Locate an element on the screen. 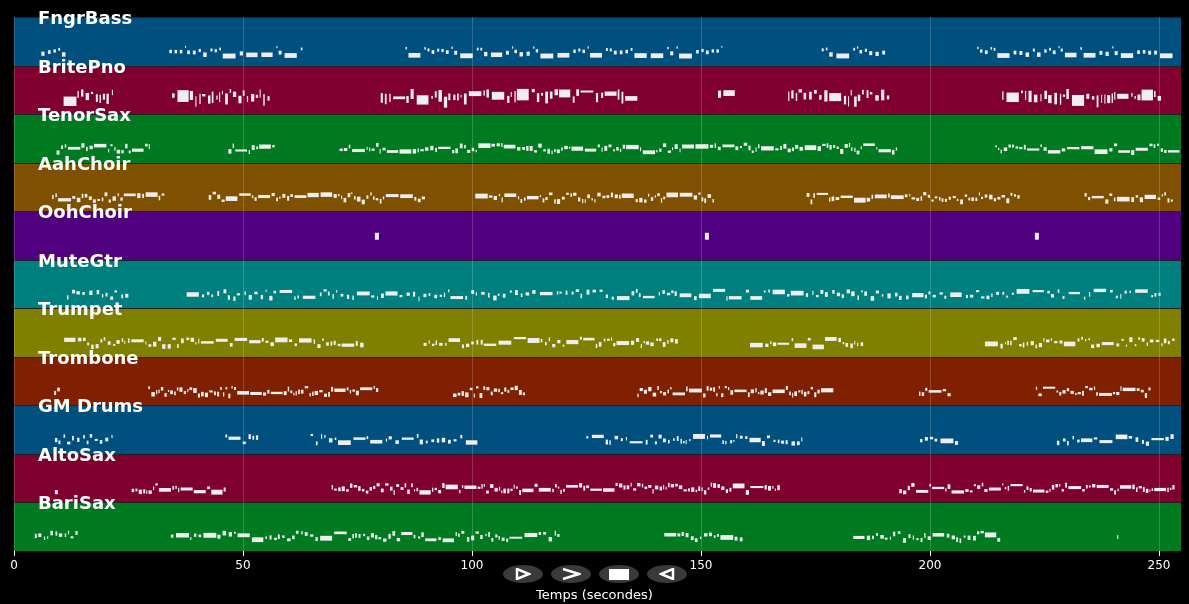 Image resolution: width=1189 pixels, height=604 pixels. track-name: AahChoir is located at coordinates (84, 163).